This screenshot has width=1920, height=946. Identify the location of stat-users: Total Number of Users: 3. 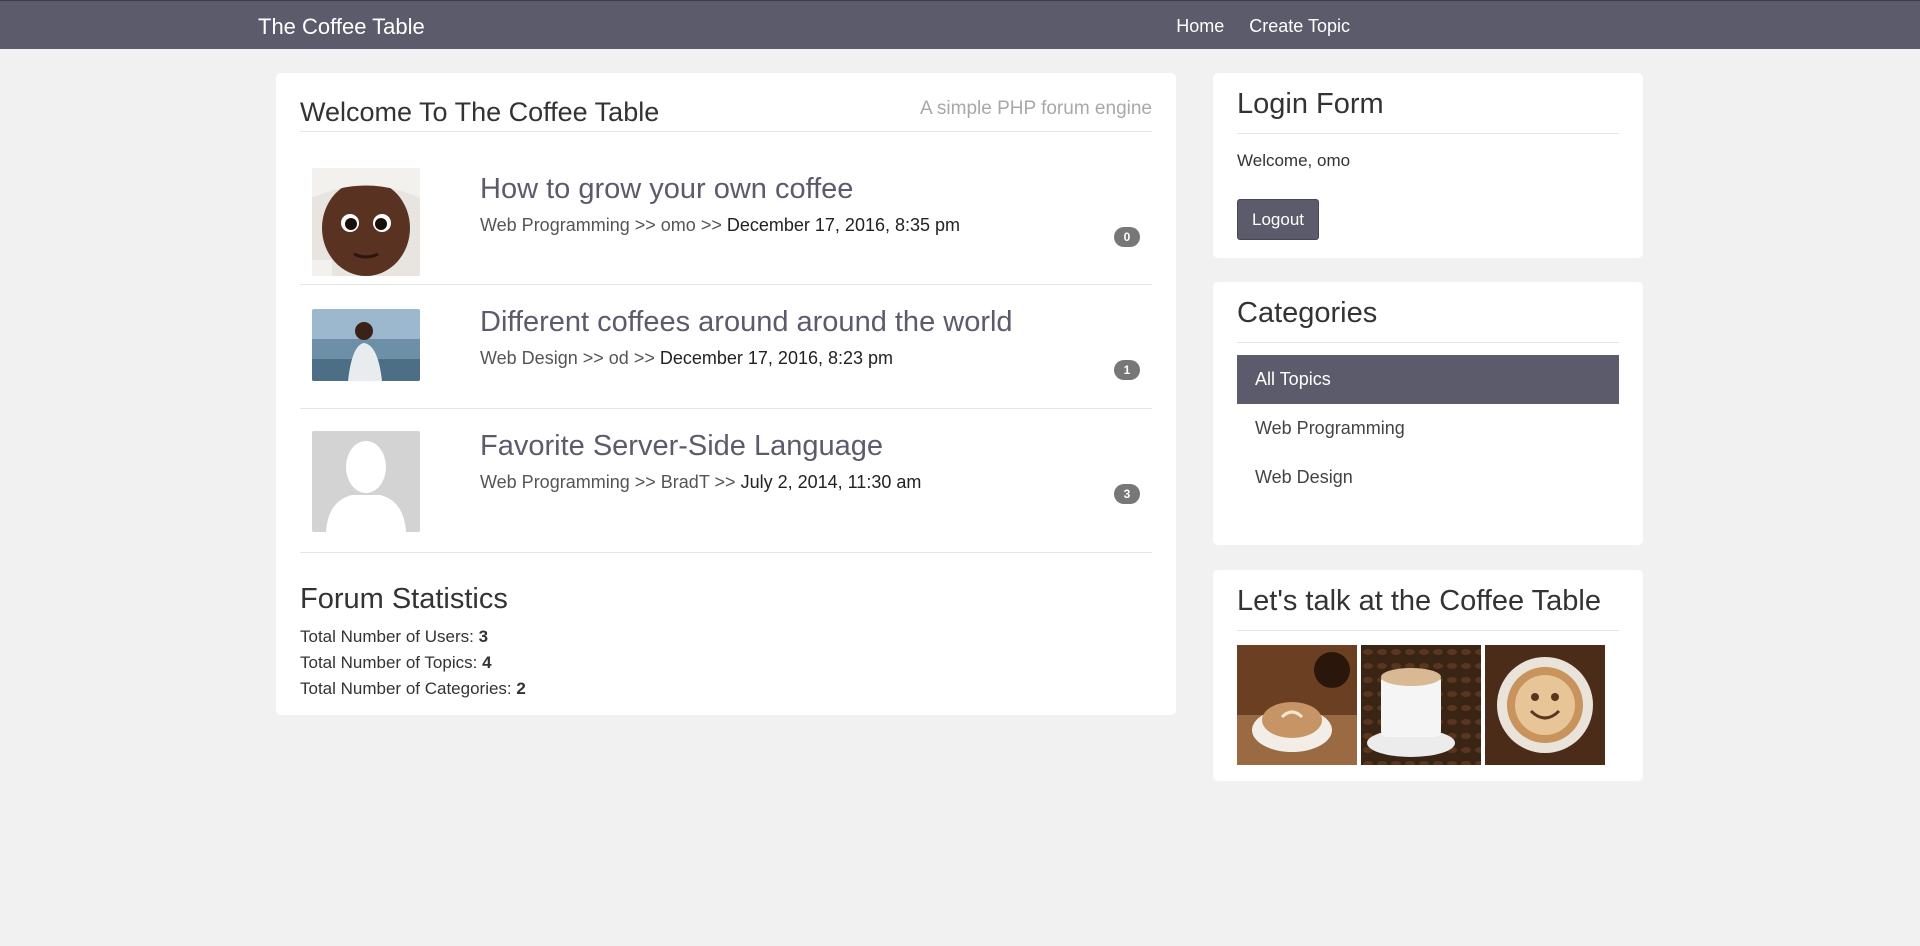
(413, 637).